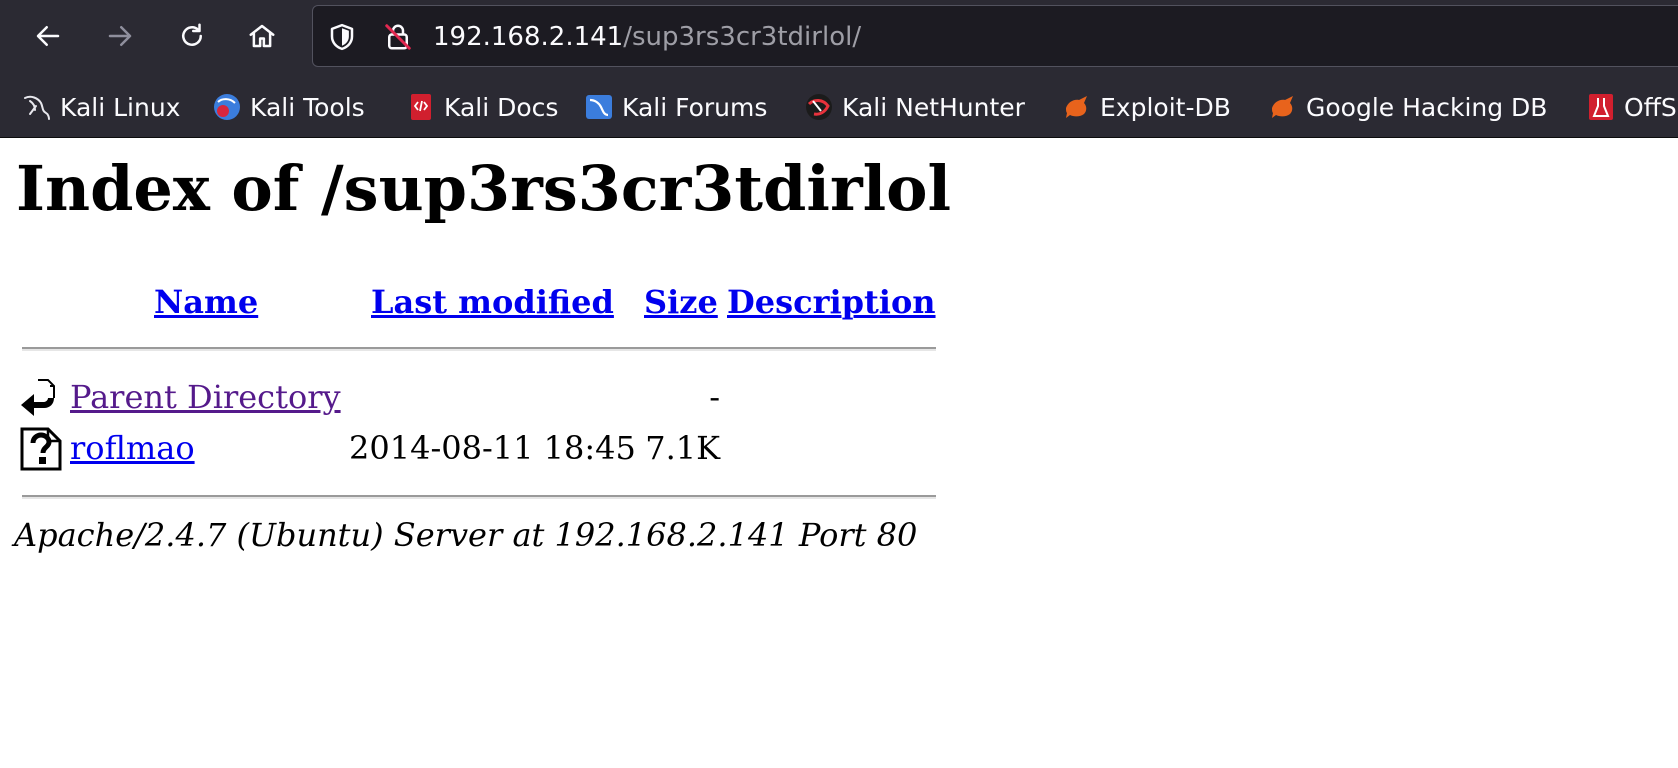  Describe the element at coordinates (1427, 107) in the screenshot. I see `bookmark-label: Google Hacking DB` at that location.